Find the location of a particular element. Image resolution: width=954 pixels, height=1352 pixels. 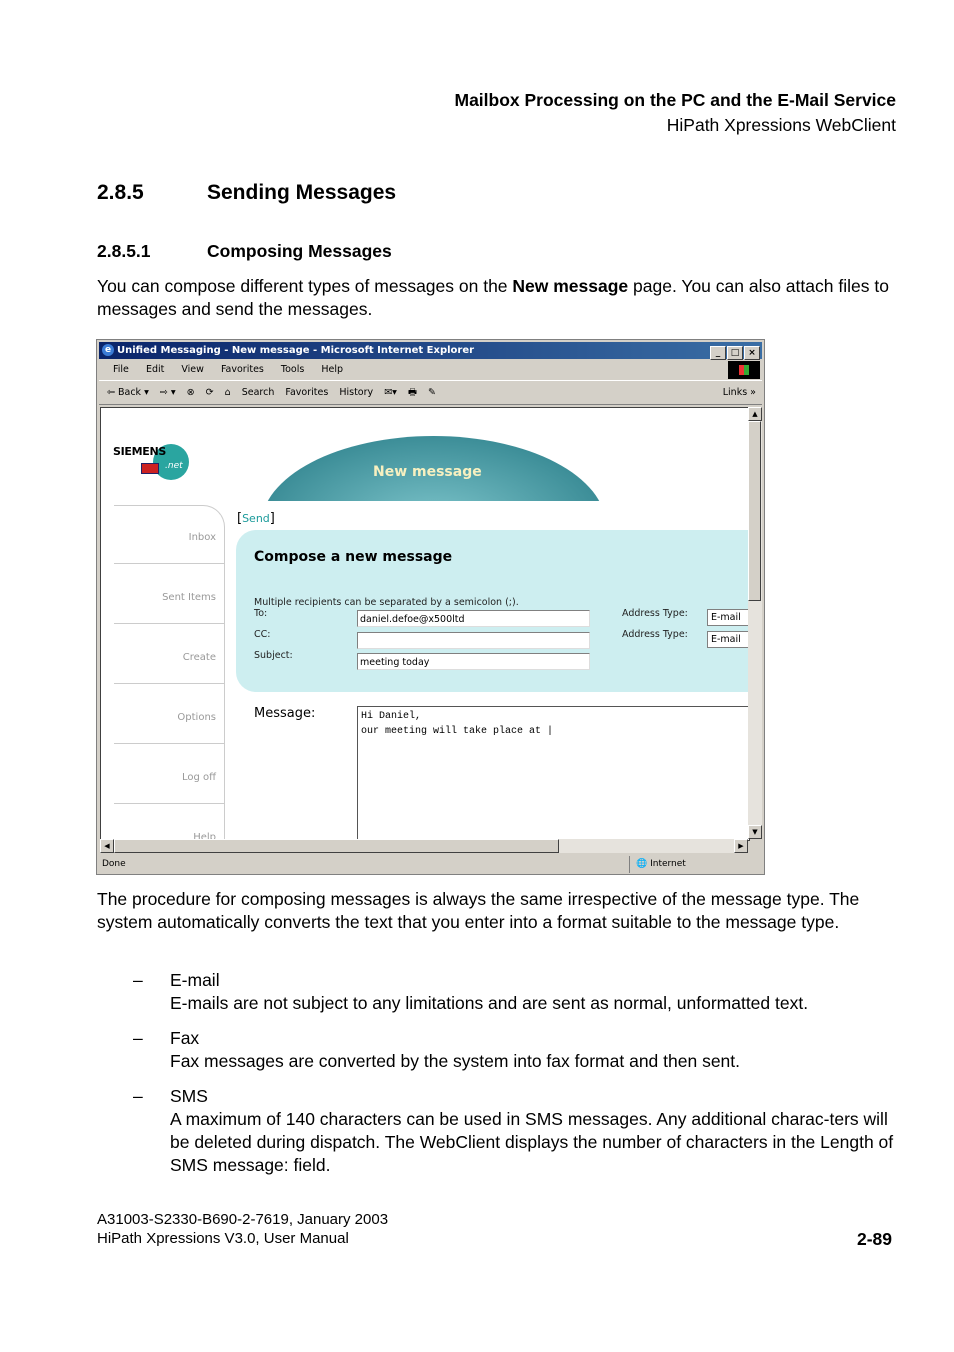

windows-logo-icon is located at coordinates (744, 370).